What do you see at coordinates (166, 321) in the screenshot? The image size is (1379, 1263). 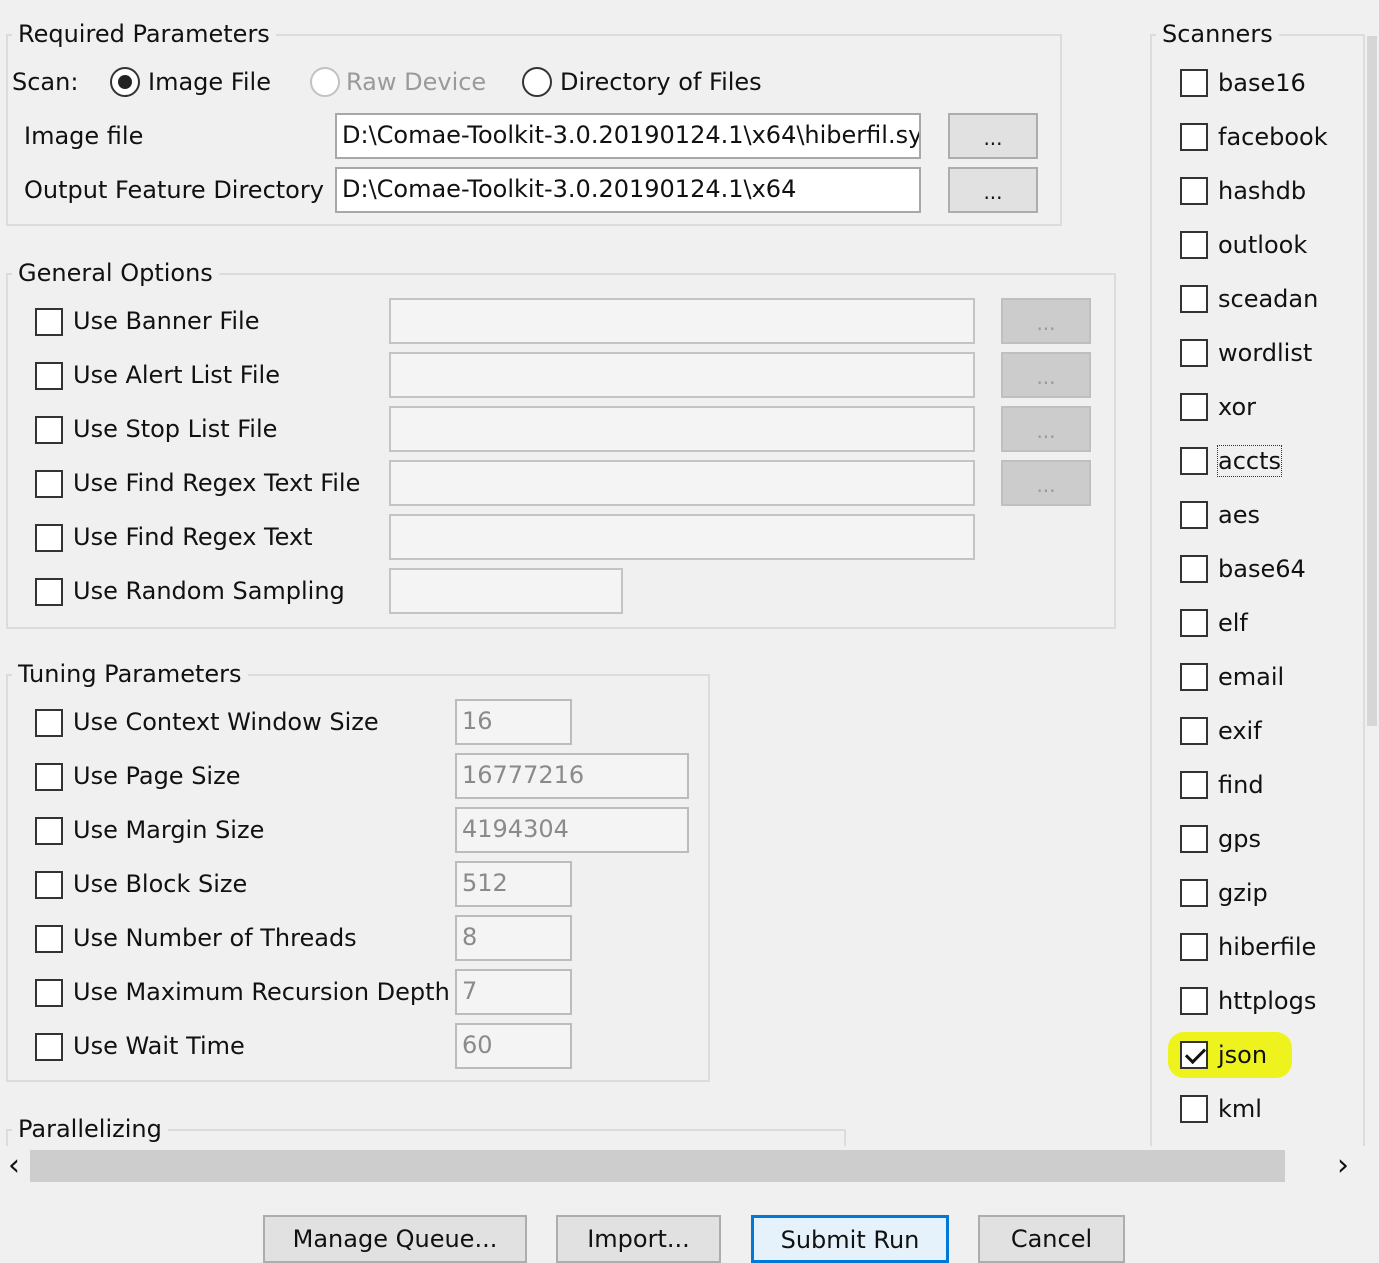 I see `use-banner-file-label: Use Banner File` at bounding box center [166, 321].